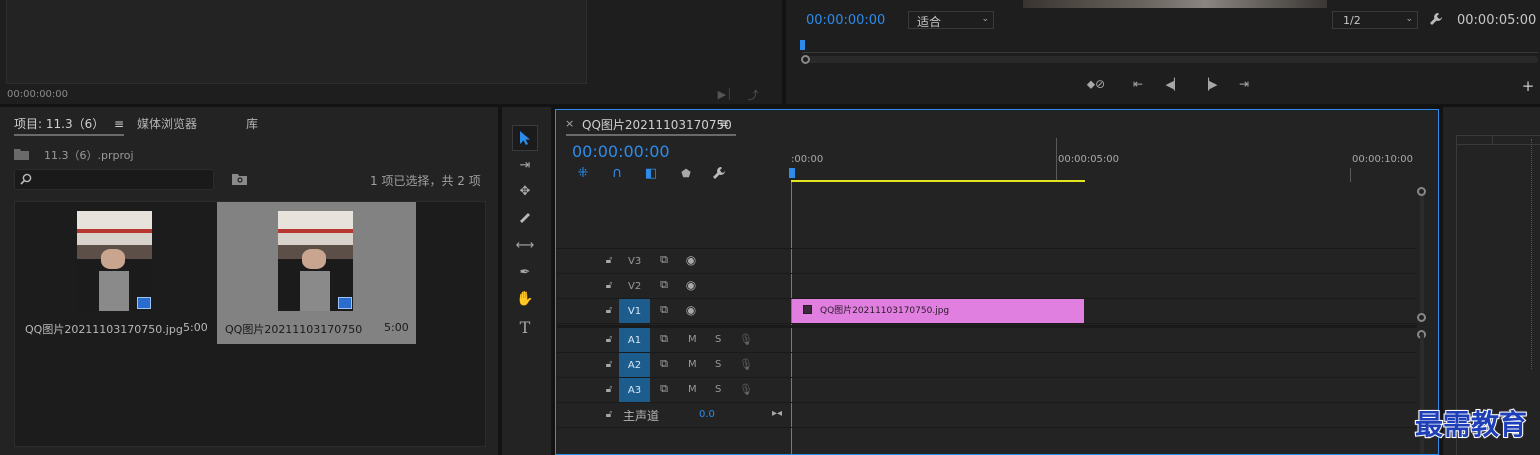 Image resolution: width=1540 pixels, height=455 pixels. I want to click on scroll-handle-top, so click(1421, 191).